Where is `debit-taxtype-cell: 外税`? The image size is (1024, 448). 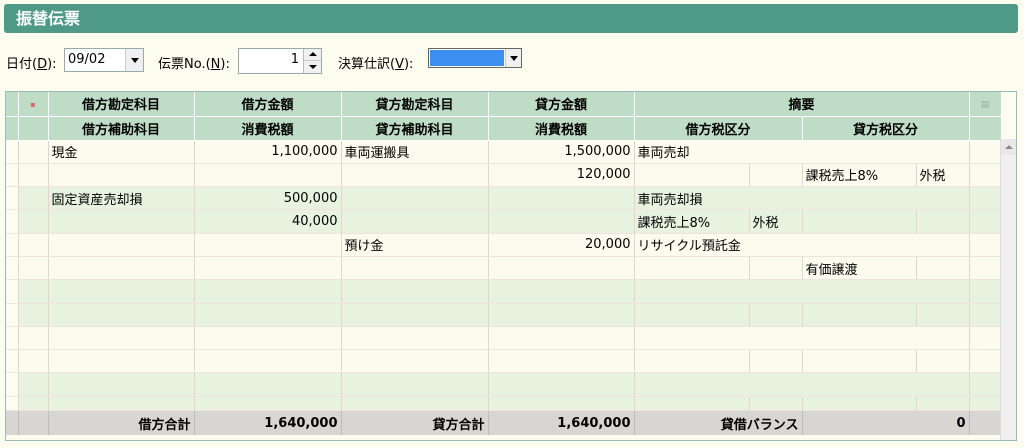
debit-taxtype-cell: 外税 is located at coordinates (776, 221).